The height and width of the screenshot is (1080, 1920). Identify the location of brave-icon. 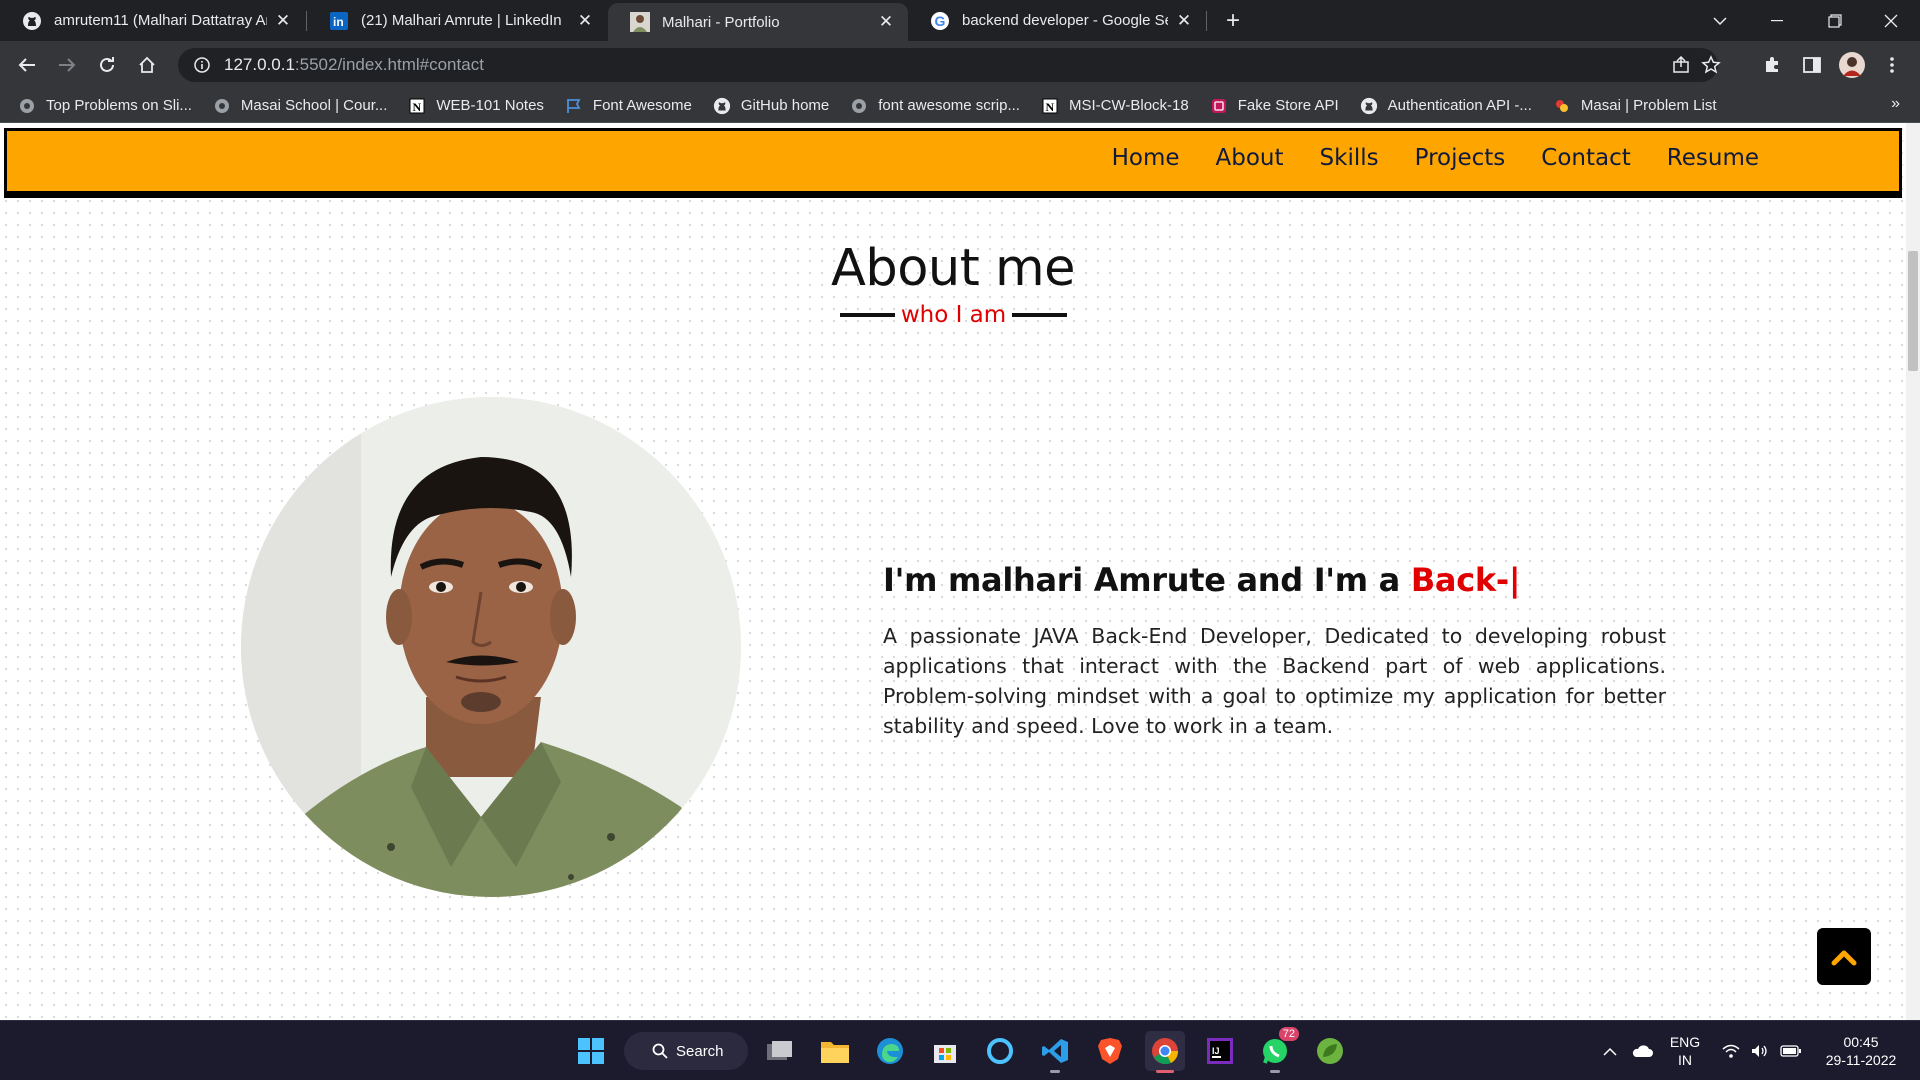
(1110, 1051).